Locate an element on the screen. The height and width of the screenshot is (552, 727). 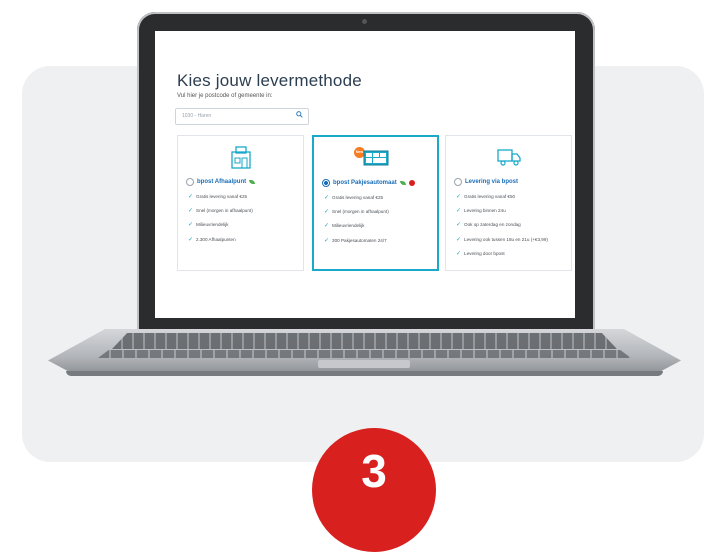
feature-item: ✓ Ook op zaterdag en zondag is located at coordinates (488, 225).